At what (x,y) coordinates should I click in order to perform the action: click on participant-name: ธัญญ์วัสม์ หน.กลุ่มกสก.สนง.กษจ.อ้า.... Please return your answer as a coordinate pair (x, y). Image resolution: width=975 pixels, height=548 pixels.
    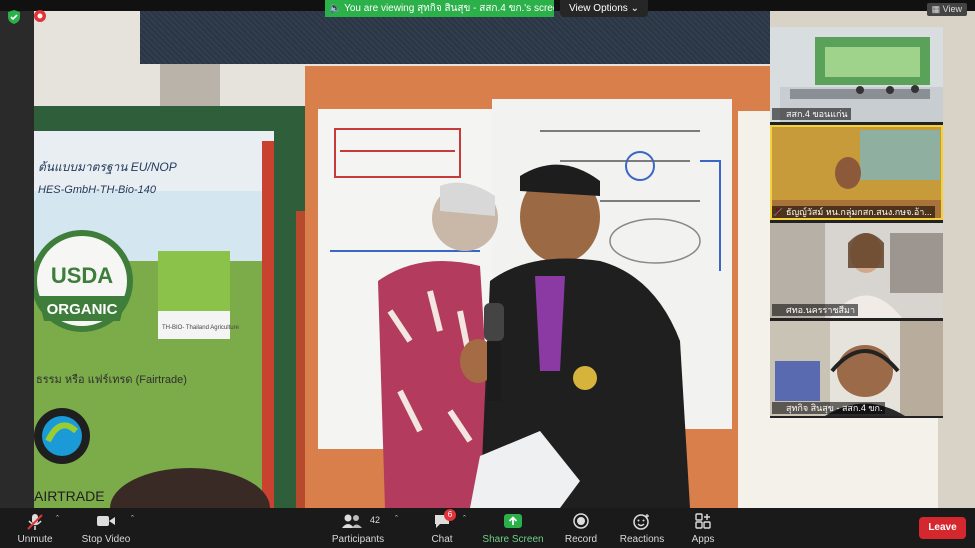
    Looking at the image, I should click on (853, 212).